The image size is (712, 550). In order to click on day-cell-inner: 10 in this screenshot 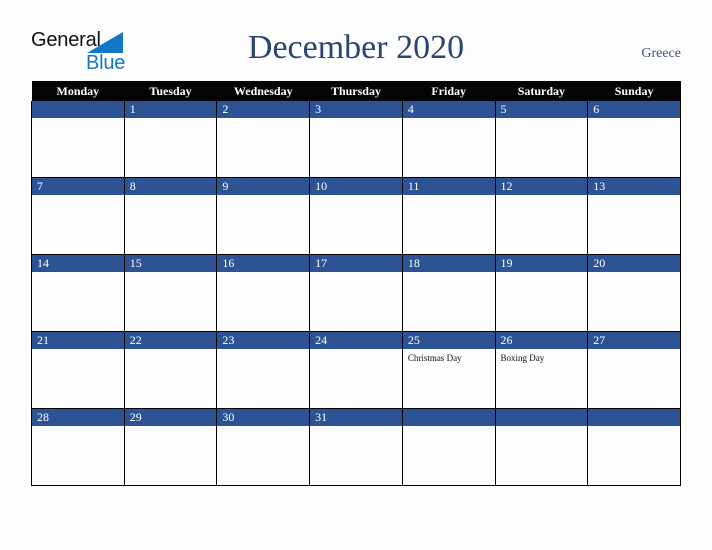, I will do `click(356, 216)`.